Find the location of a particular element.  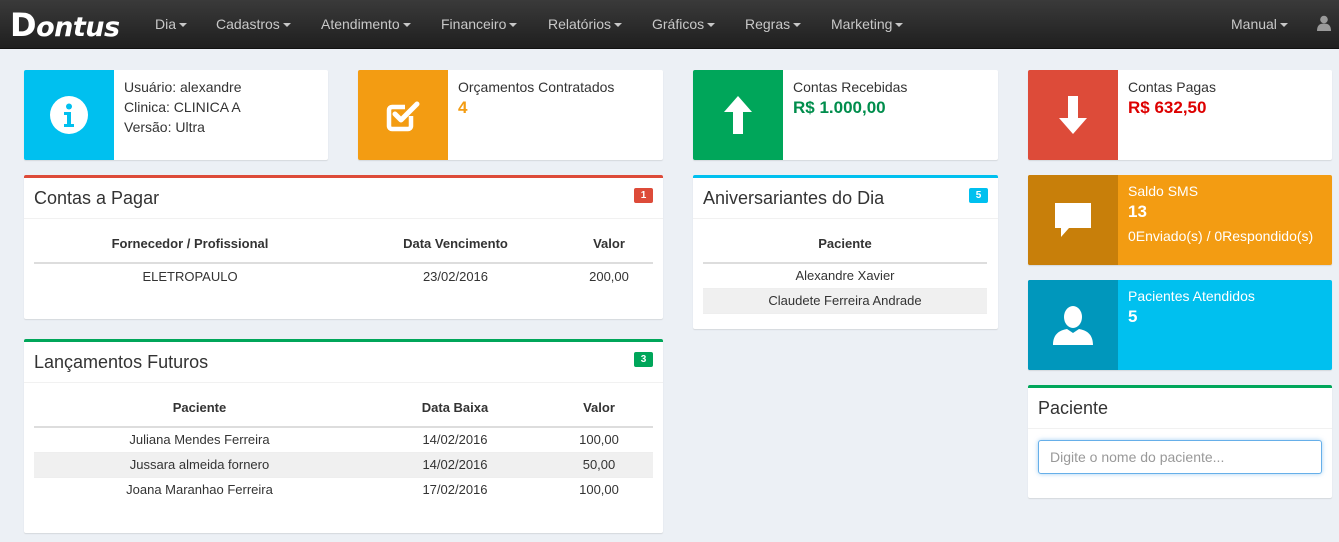

recebidas-text: Contas Recebidas R$ 1.000,00 is located at coordinates (850, 98).